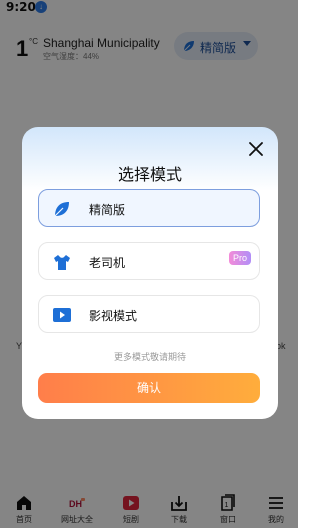 This screenshot has width=320, height=528. What do you see at coordinates (113, 316) in the screenshot?
I see `option-label: 影视模式` at bounding box center [113, 316].